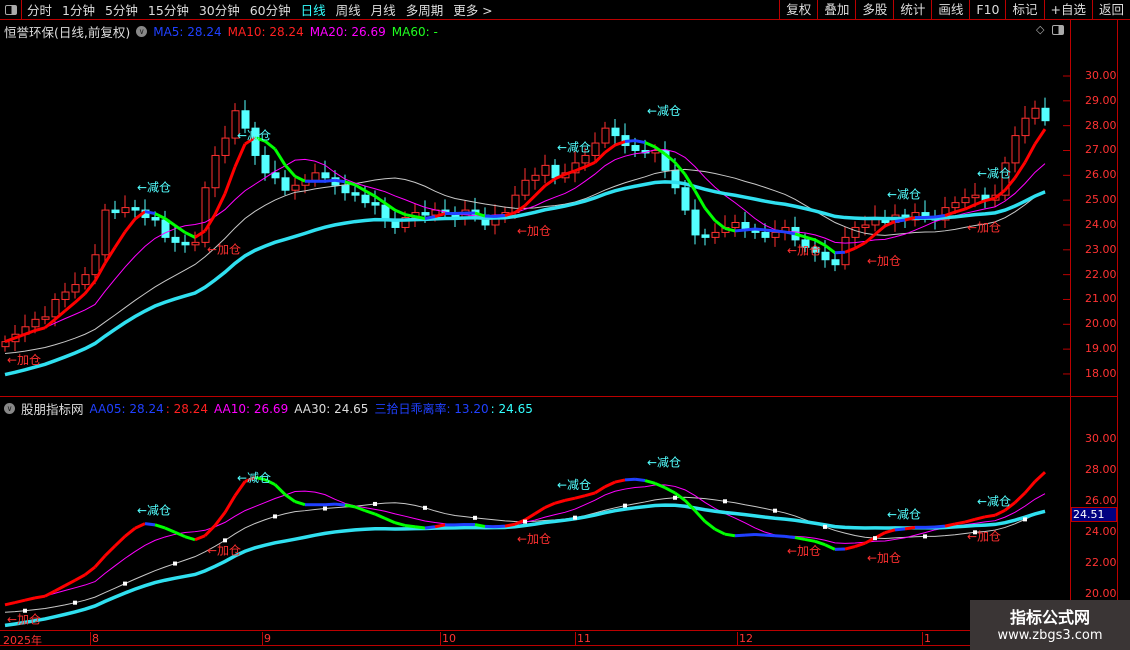 This screenshot has width=1130, height=650. What do you see at coordinates (1117, 325) in the screenshot?
I see `side-panel-divider` at bounding box center [1117, 325].